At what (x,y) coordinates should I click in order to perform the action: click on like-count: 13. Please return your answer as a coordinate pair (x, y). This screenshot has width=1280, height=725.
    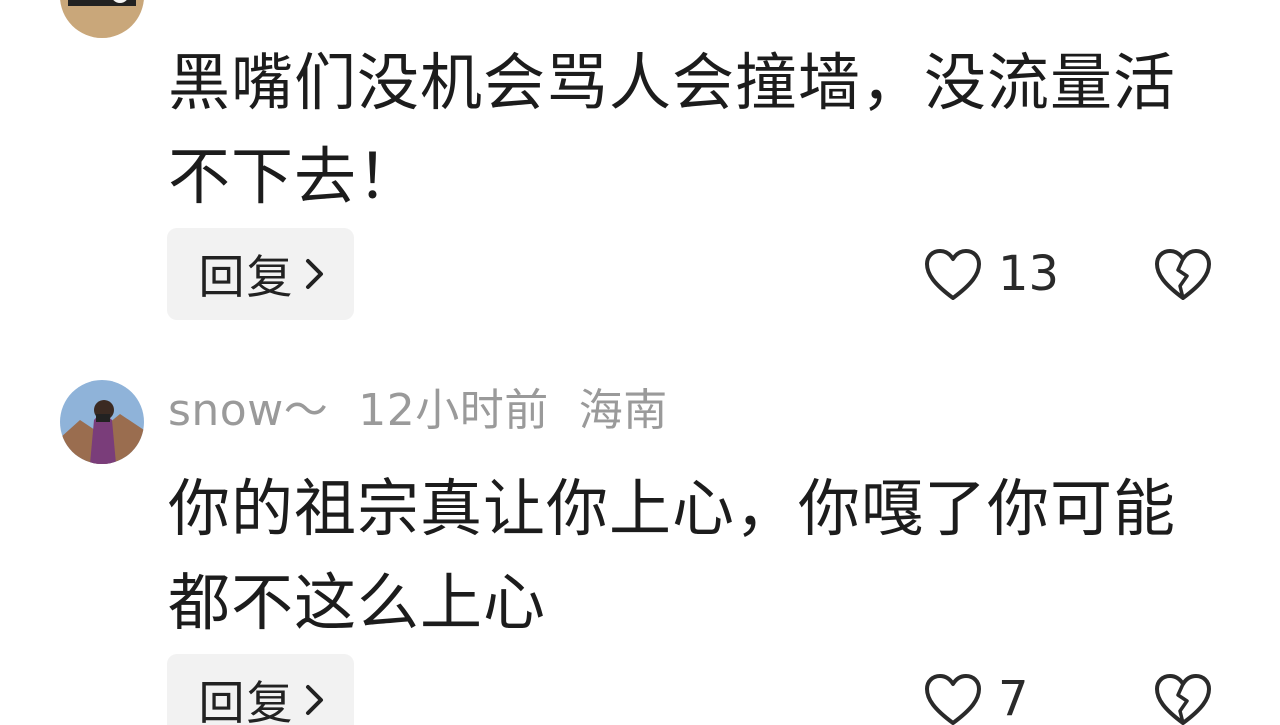
    Looking at the image, I should click on (1029, 274).